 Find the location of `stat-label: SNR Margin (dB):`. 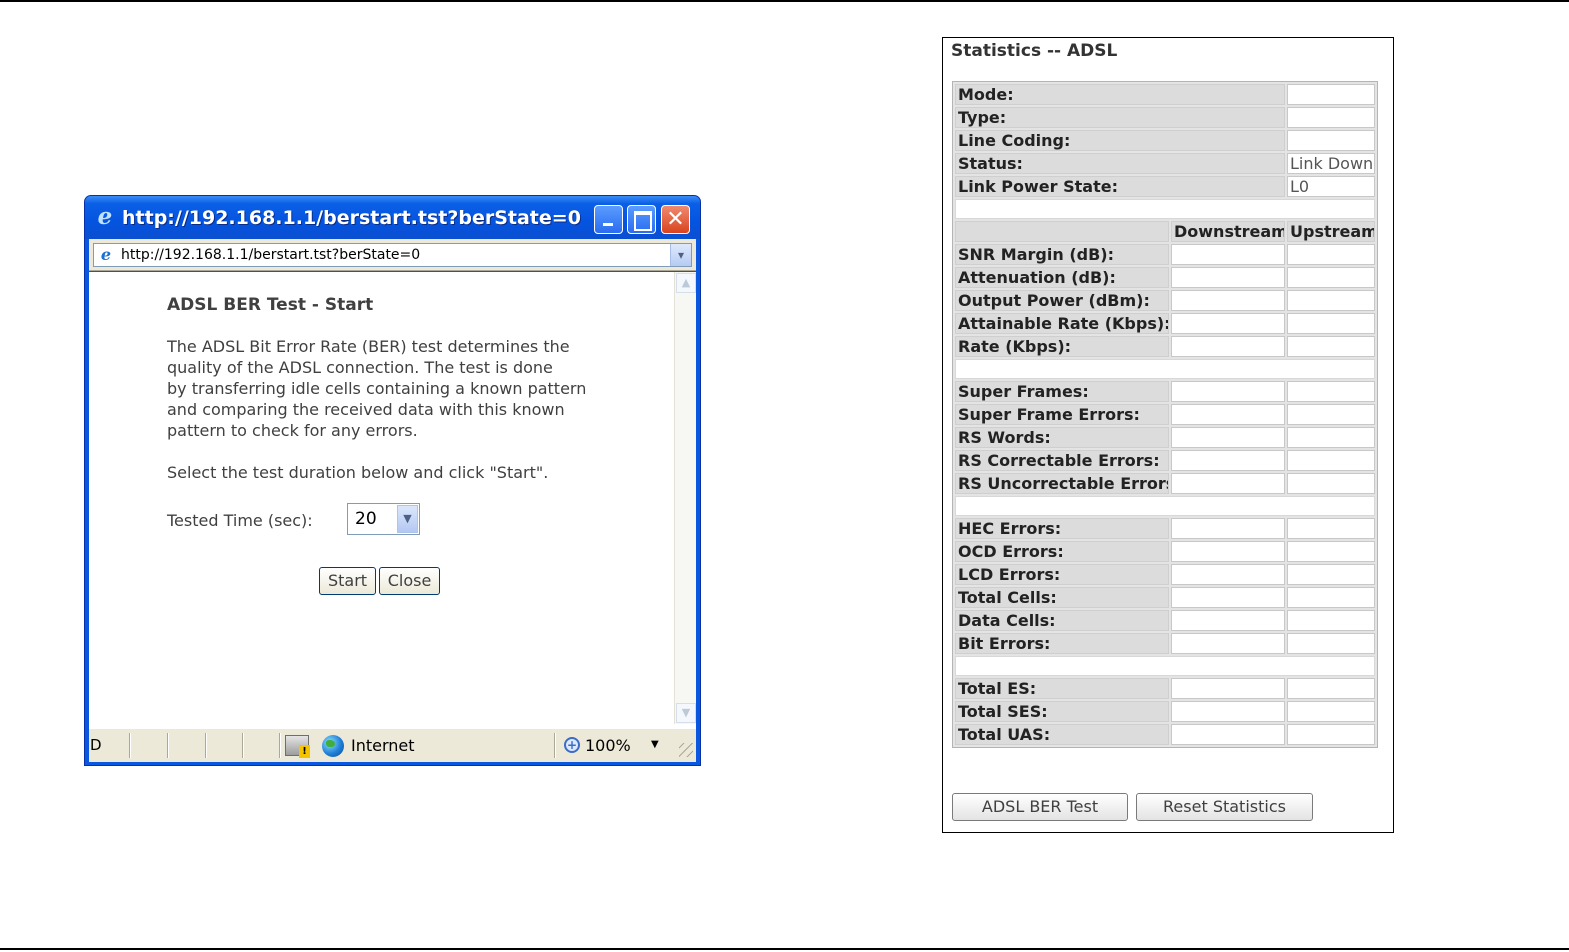

stat-label: SNR Margin (dB): is located at coordinates (1062, 254).